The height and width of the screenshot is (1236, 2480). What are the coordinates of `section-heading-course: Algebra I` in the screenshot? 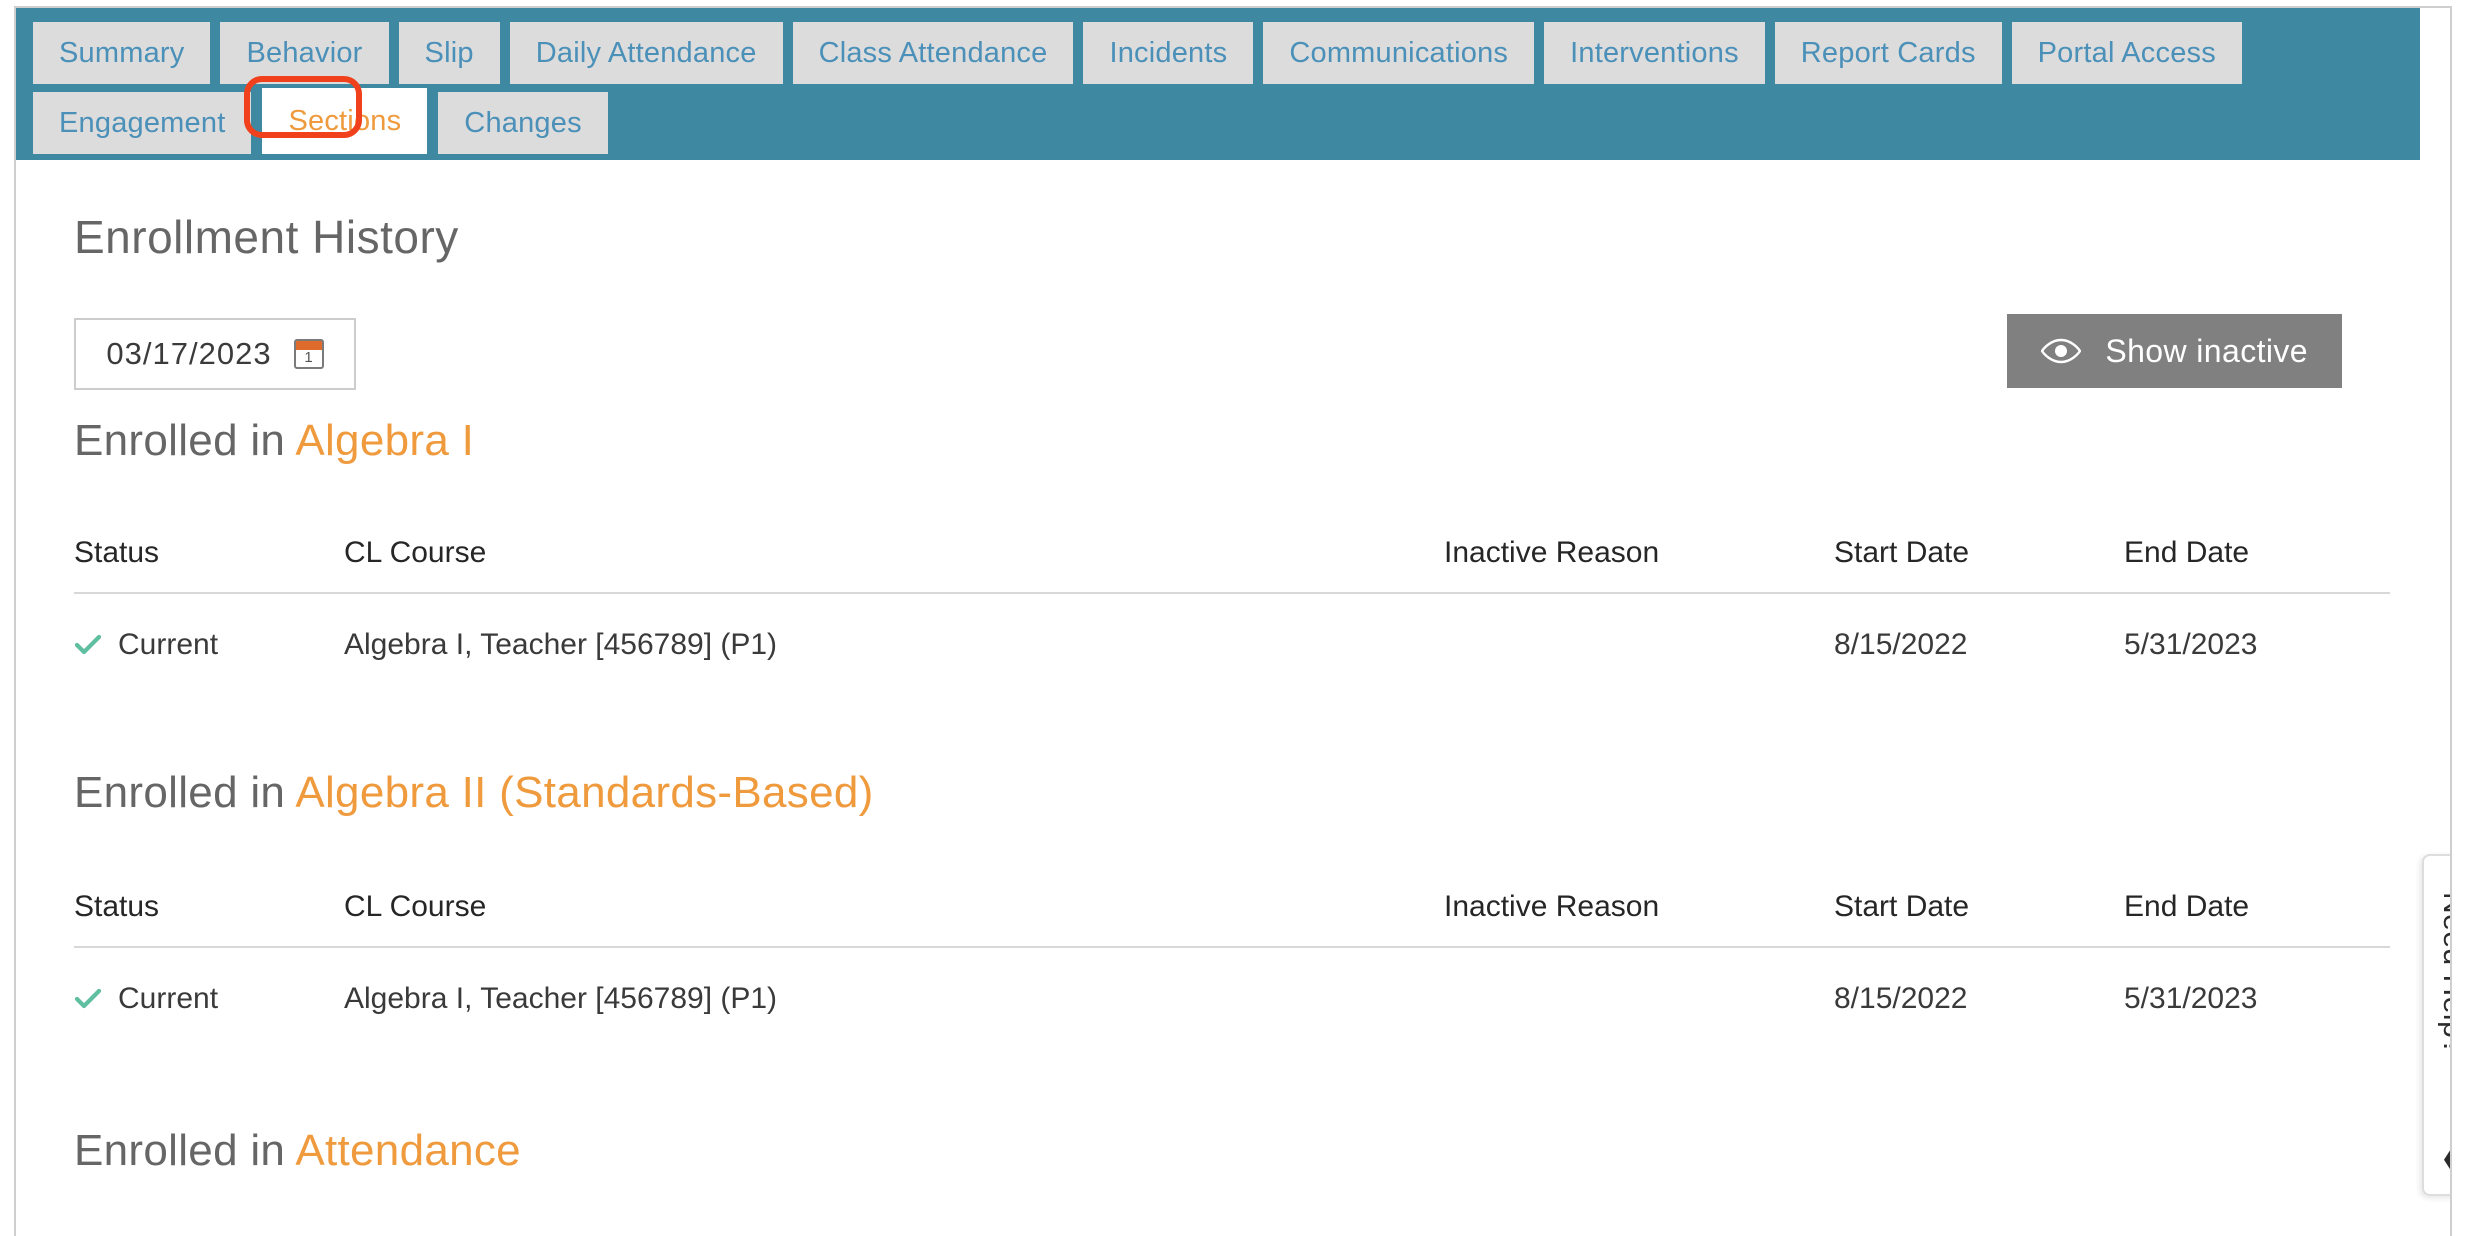 It's located at (385, 440).